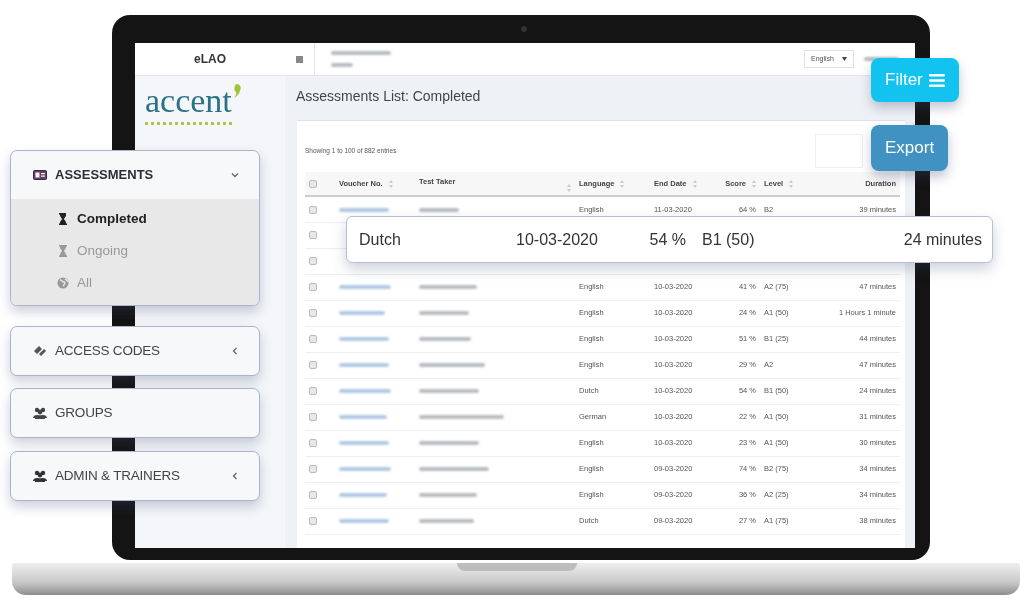 The height and width of the screenshot is (603, 1025). I want to click on table-cell-text: 10-03-2020, so click(557, 239).